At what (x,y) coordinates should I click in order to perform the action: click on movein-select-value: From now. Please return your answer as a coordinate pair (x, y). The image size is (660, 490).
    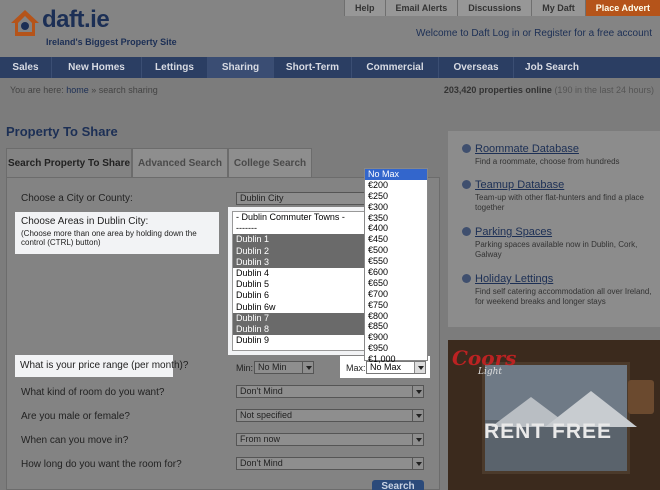
    Looking at the image, I should click on (260, 439).